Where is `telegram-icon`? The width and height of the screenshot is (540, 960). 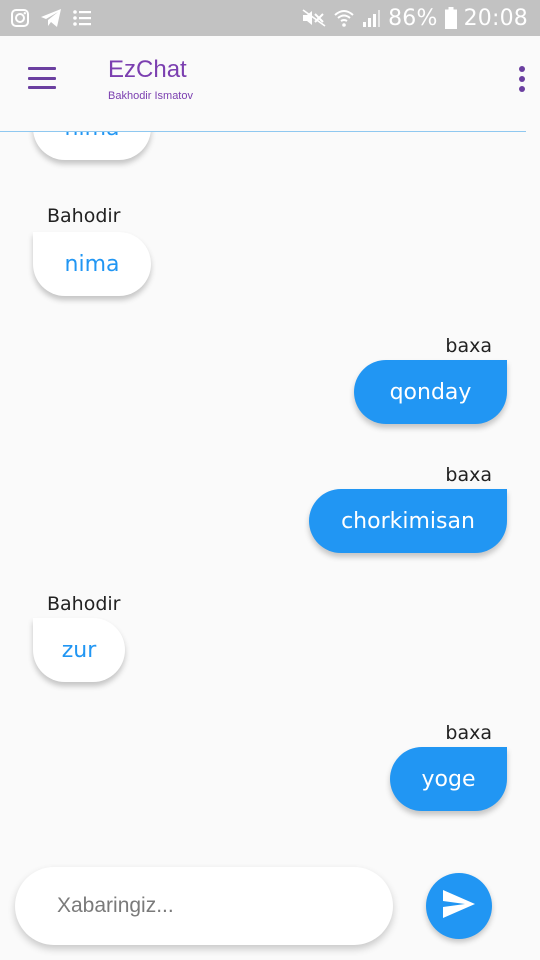
telegram-icon is located at coordinates (51, 18).